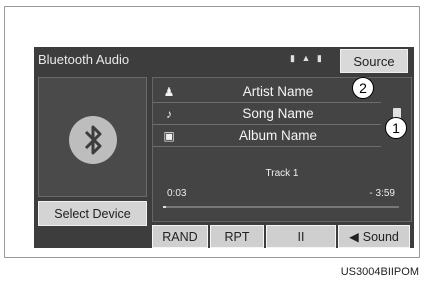 This screenshot has width=423, height=291. I want to click on elapsed-time: 0:03, so click(177, 193).